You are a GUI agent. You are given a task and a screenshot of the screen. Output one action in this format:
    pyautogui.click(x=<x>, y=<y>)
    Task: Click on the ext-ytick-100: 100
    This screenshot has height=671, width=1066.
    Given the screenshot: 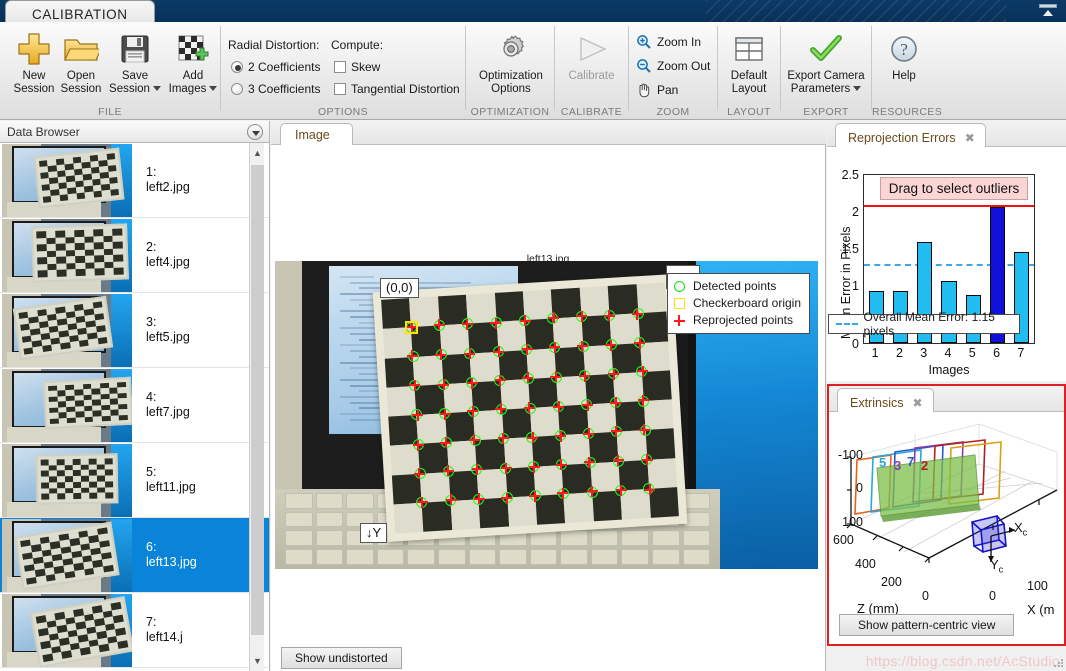 What is the action you would take?
    pyautogui.click(x=852, y=522)
    